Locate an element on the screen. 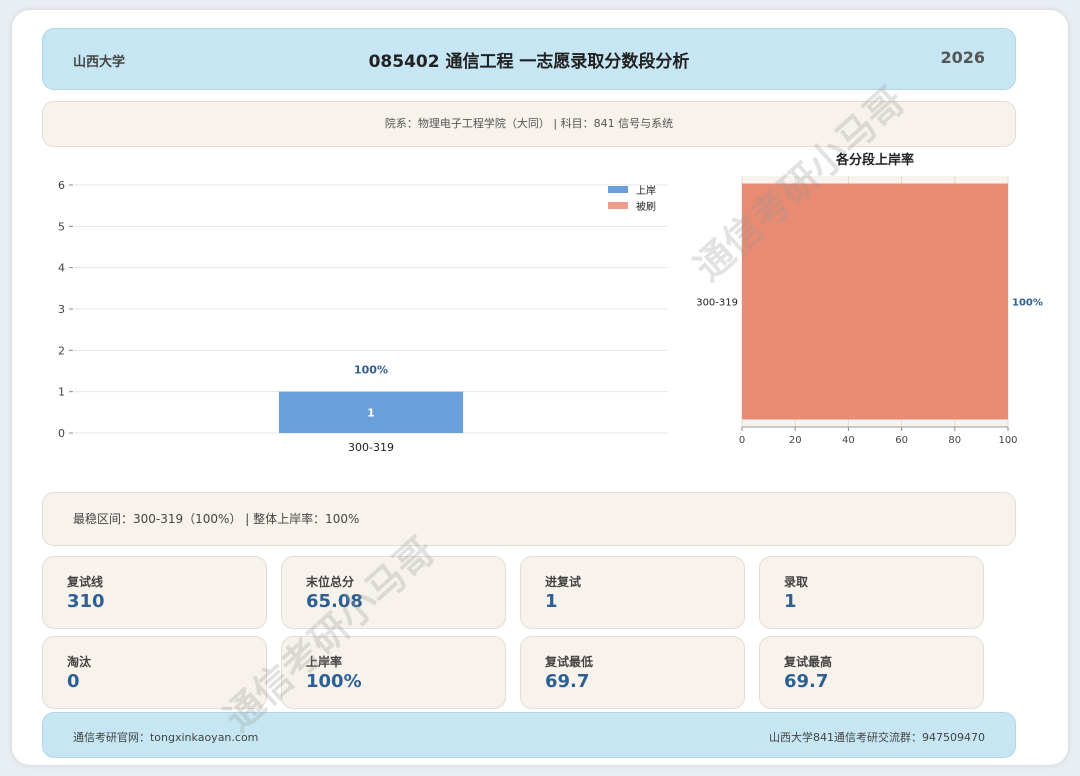 The height and width of the screenshot is (776, 1080). y-tick-label: 1 is located at coordinates (61, 392).